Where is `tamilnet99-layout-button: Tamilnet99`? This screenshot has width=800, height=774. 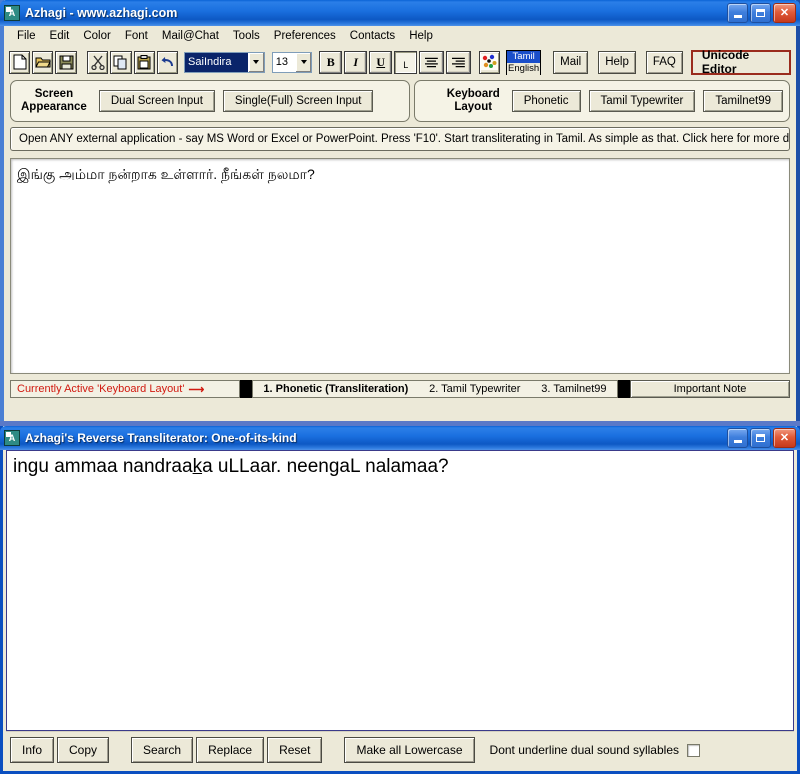
tamilnet99-layout-button: Tamilnet99 is located at coordinates (743, 101).